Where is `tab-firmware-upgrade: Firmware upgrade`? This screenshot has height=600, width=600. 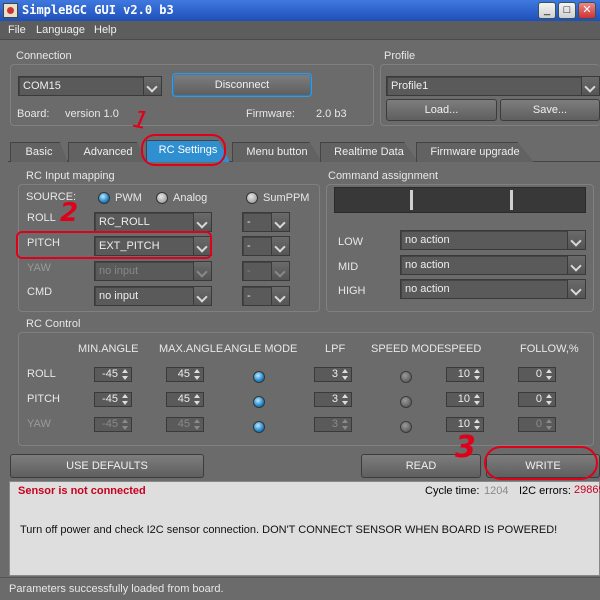
tab-firmware-upgrade: Firmware upgrade is located at coordinates (475, 152).